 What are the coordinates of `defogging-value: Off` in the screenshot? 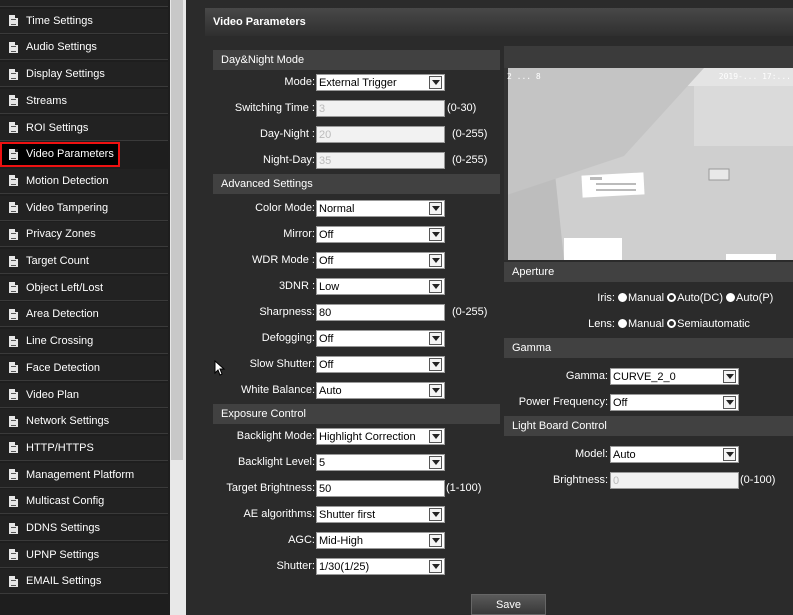 It's located at (326, 338).